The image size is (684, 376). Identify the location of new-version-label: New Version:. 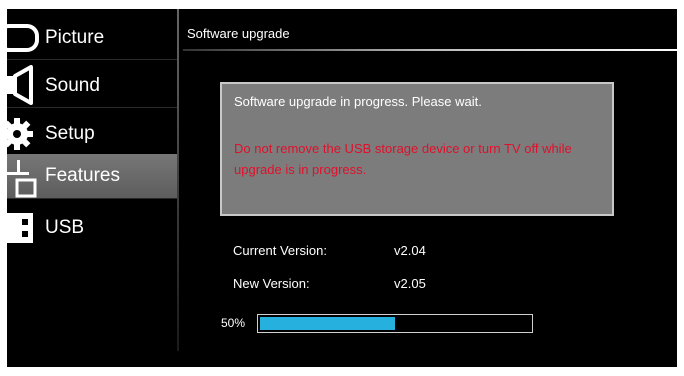
(271, 283).